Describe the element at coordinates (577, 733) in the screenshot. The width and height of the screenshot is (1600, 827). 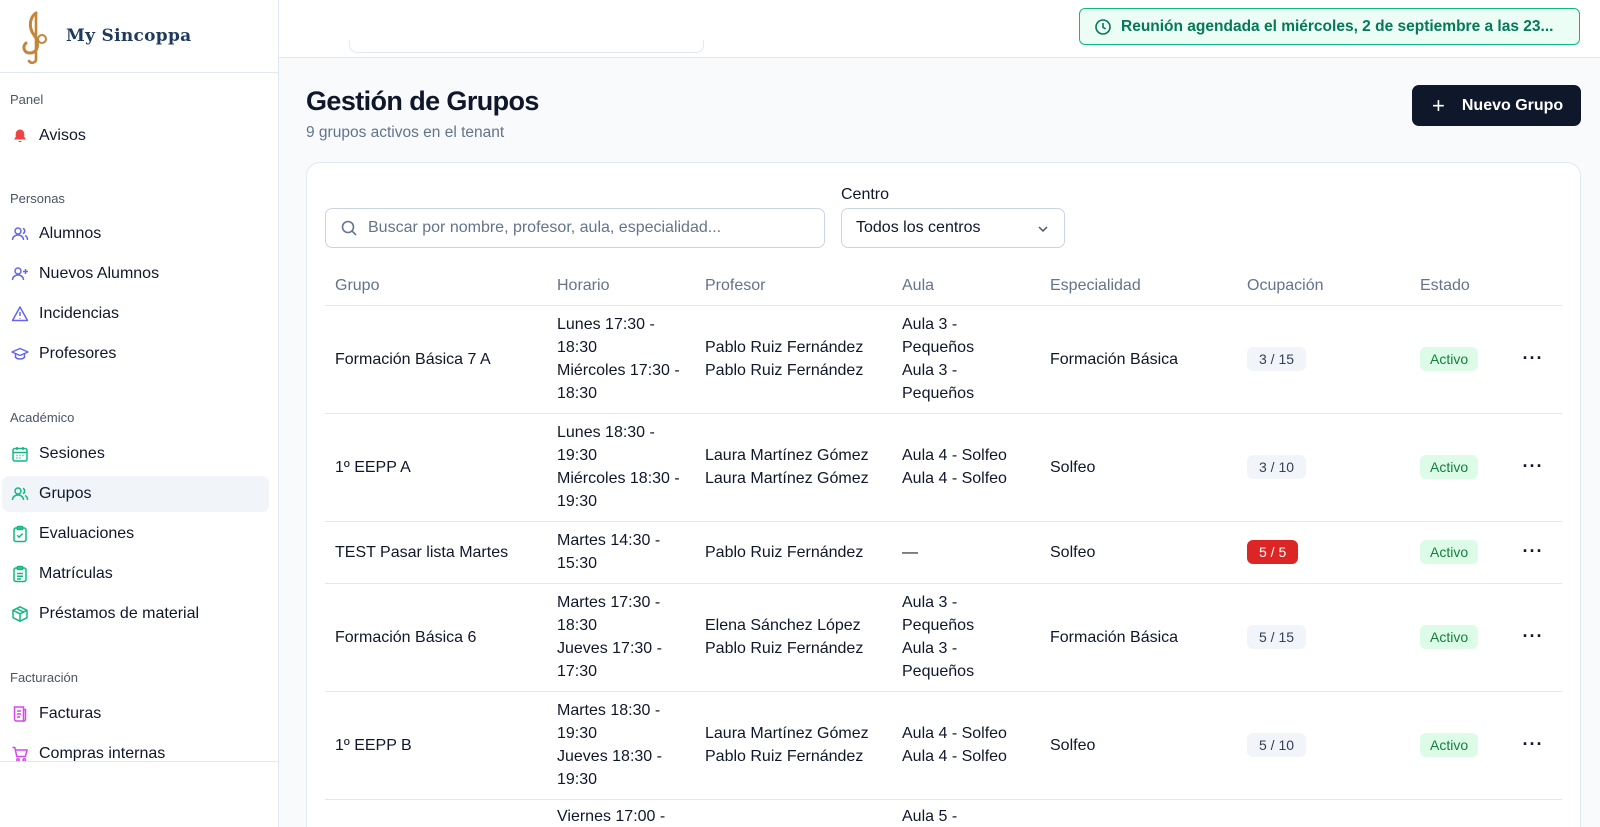
I see `horario-line: 19:30` at that location.